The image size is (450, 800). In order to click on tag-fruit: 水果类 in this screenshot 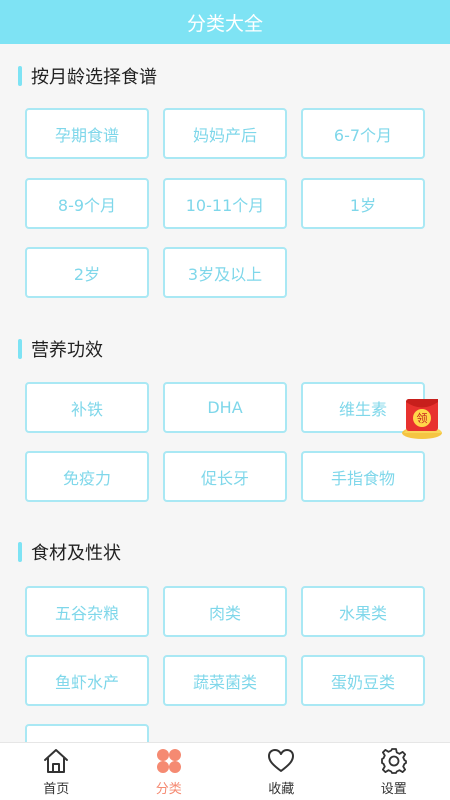, I will do `click(363, 611)`.